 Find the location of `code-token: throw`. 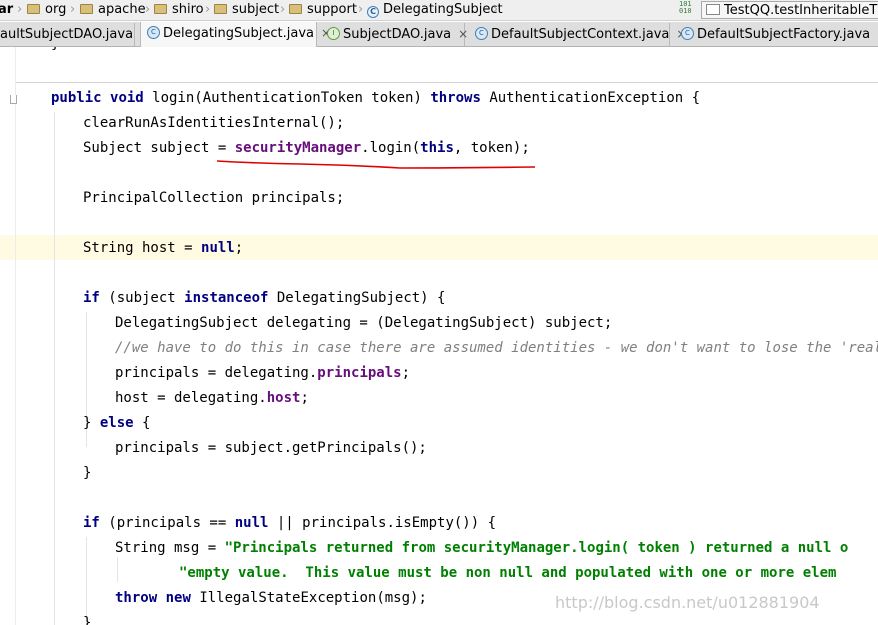

code-token: throw is located at coordinates (136, 598).